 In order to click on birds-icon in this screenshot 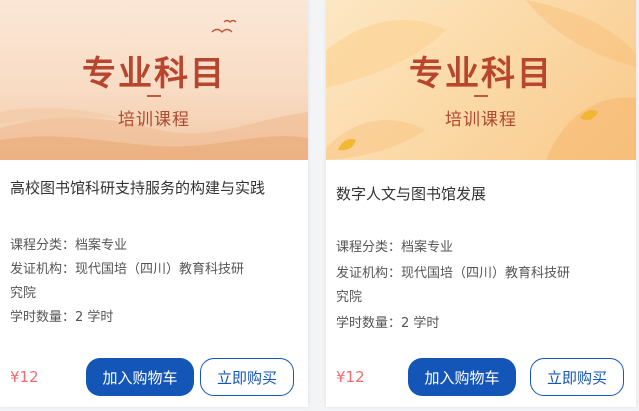, I will do `click(224, 26)`.